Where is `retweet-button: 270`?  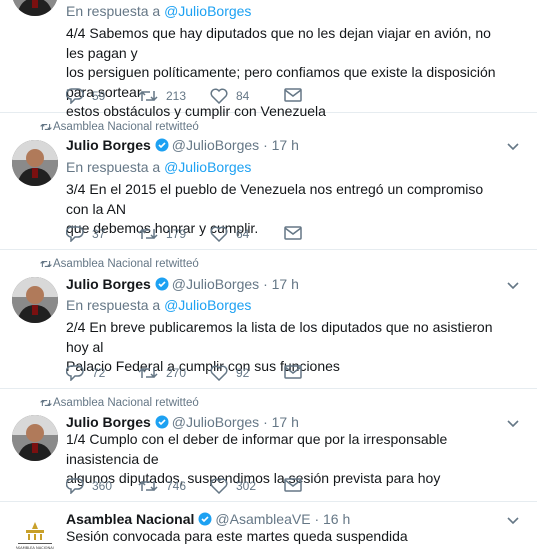
retweet-button: 270 is located at coordinates (162, 373).